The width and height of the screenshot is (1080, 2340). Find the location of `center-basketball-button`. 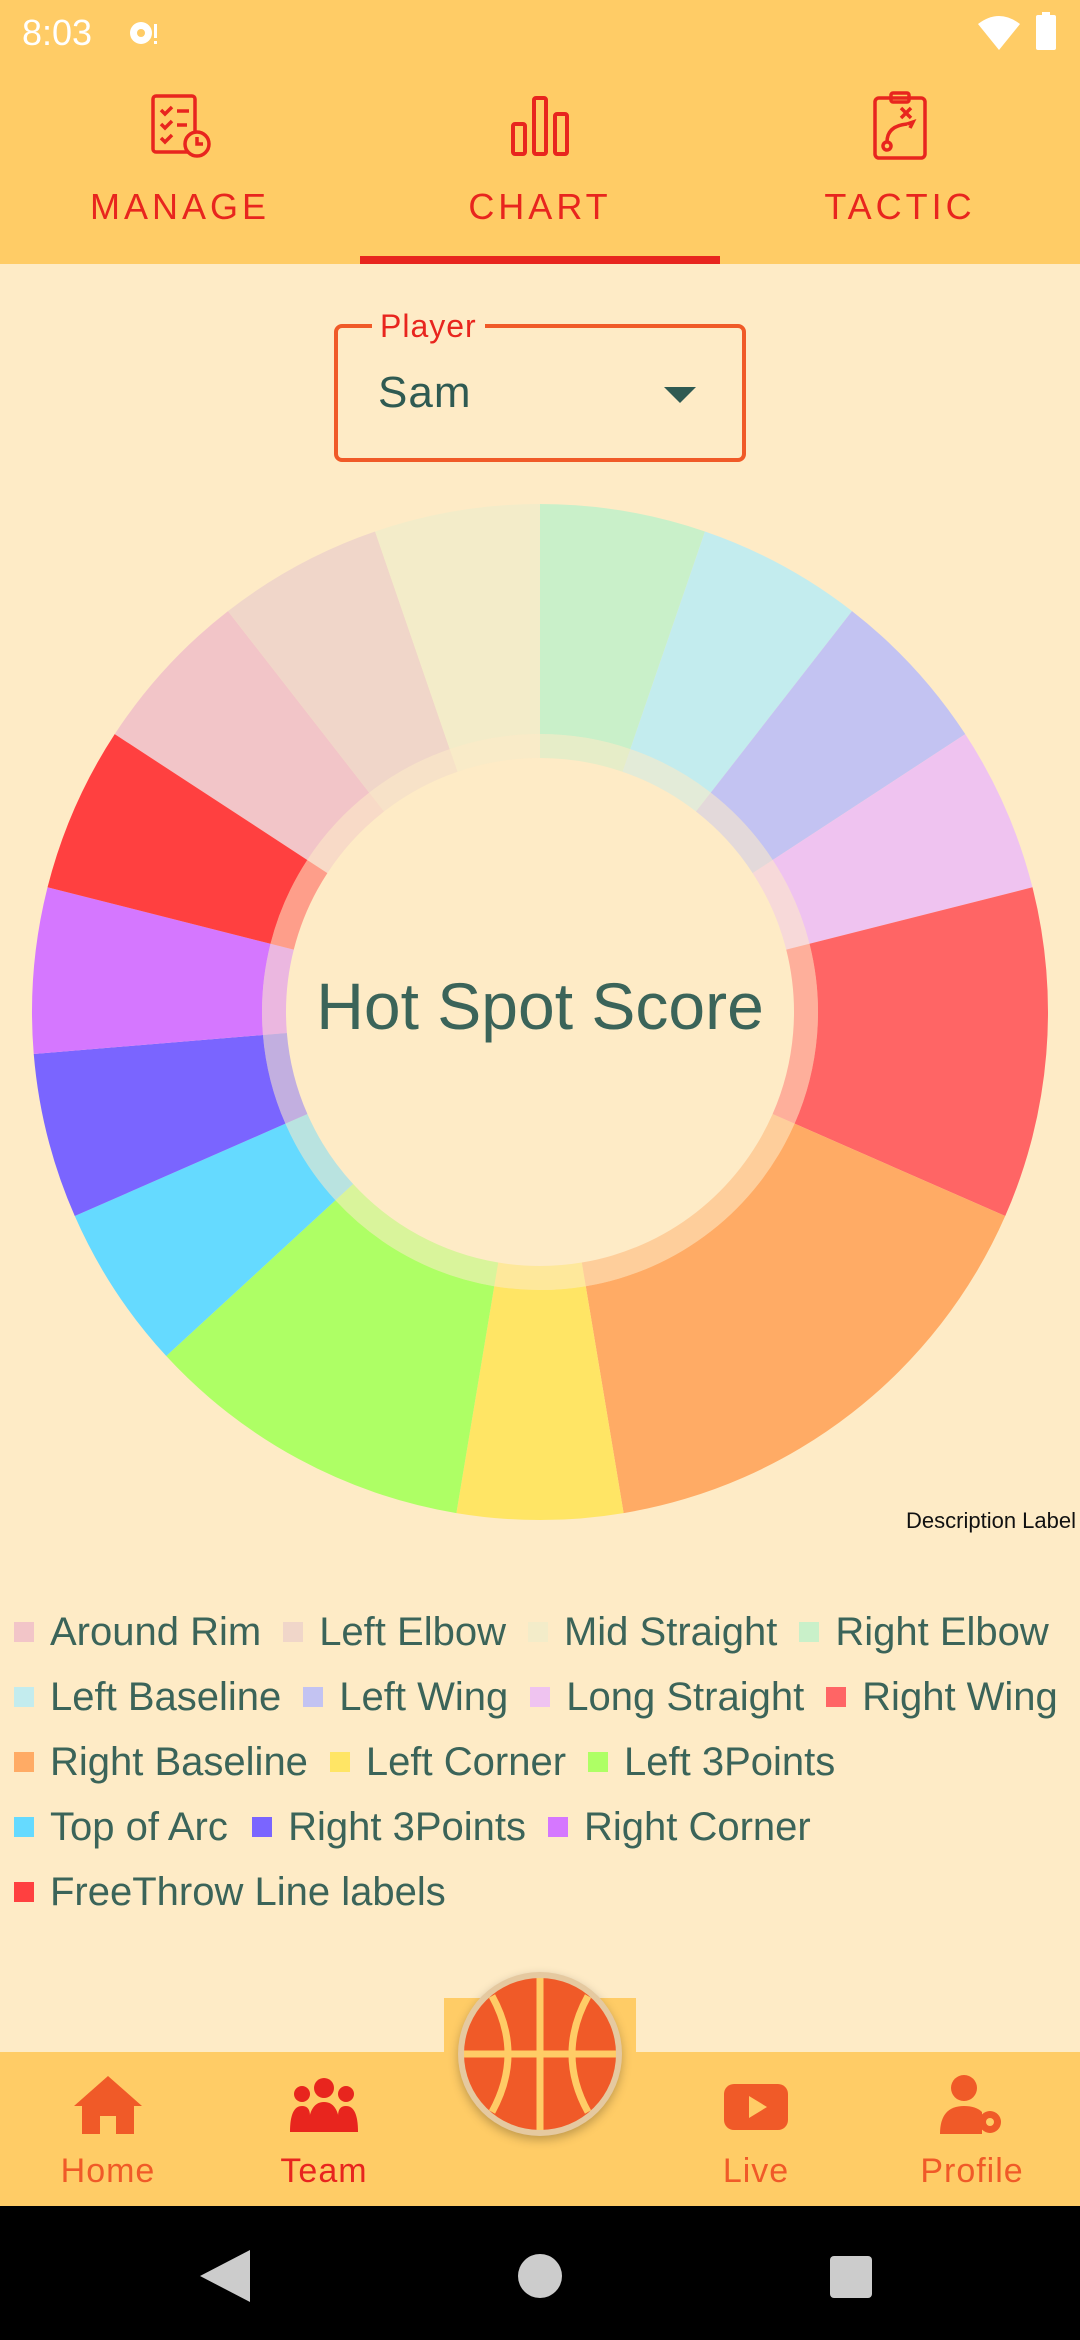

center-basketball-button is located at coordinates (540, 2054).